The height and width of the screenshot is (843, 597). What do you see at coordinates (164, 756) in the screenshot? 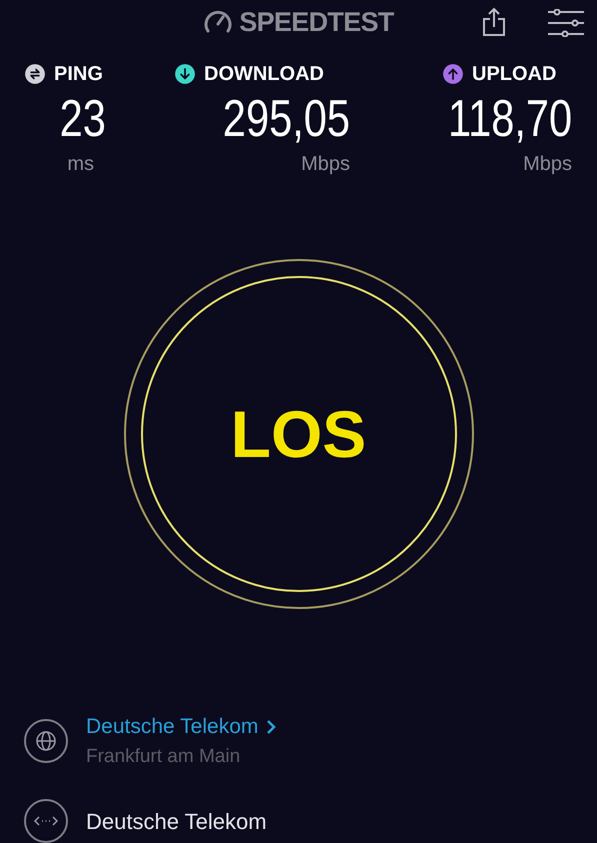
I see `server-location: Frankfurt am Main` at bounding box center [164, 756].